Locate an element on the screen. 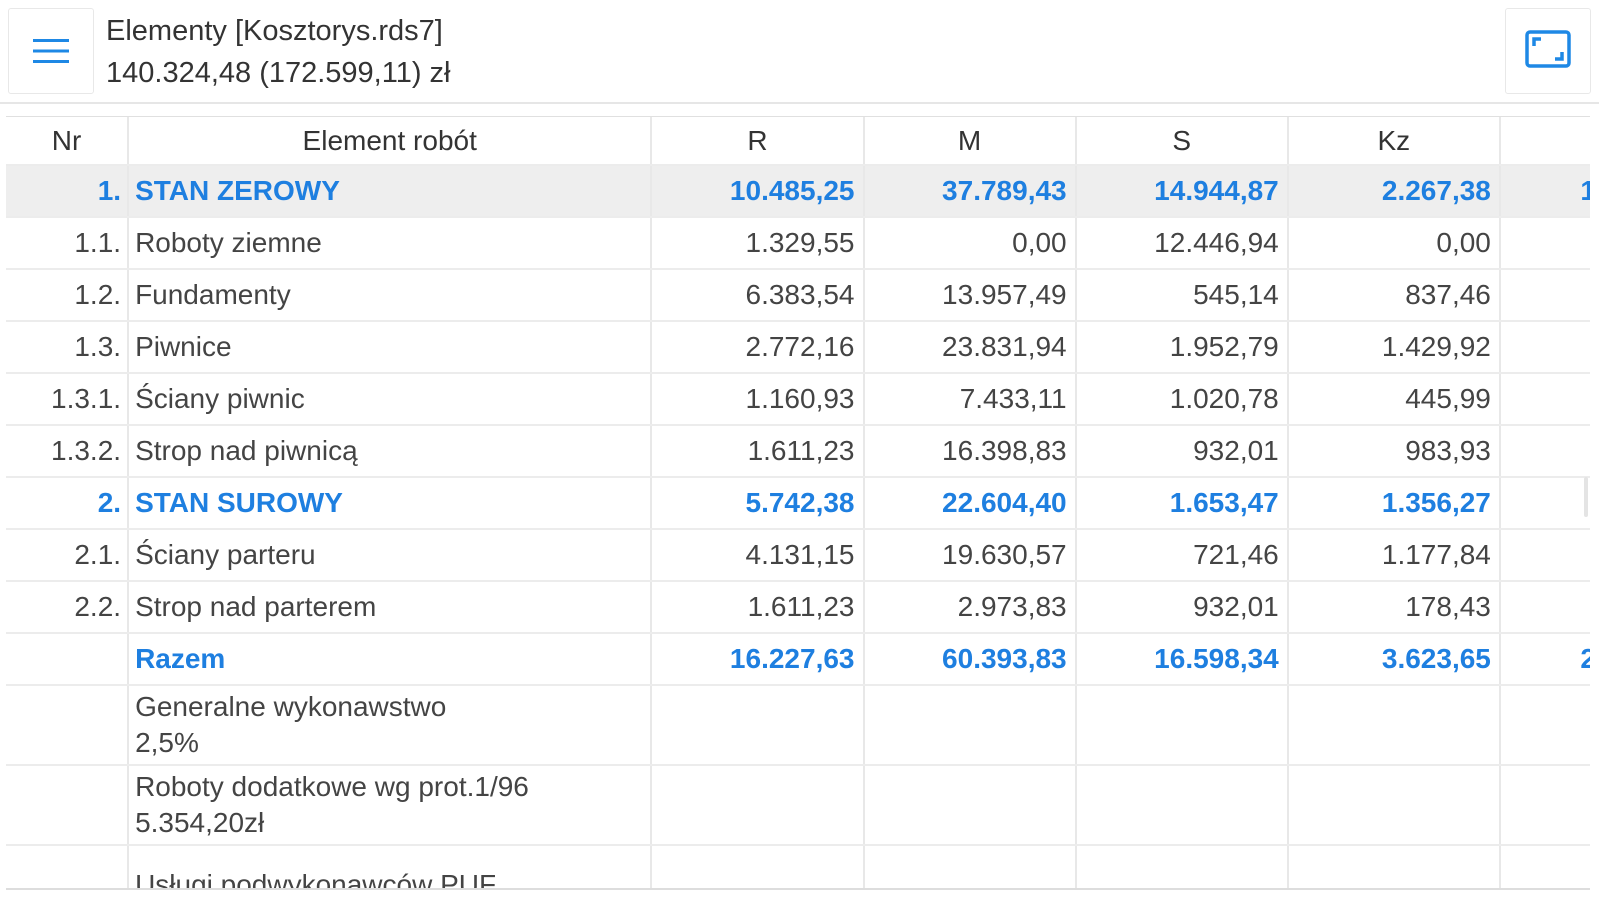 The height and width of the screenshot is (900, 1599). cell-r: 6.383,54 is located at coordinates (758, 295).